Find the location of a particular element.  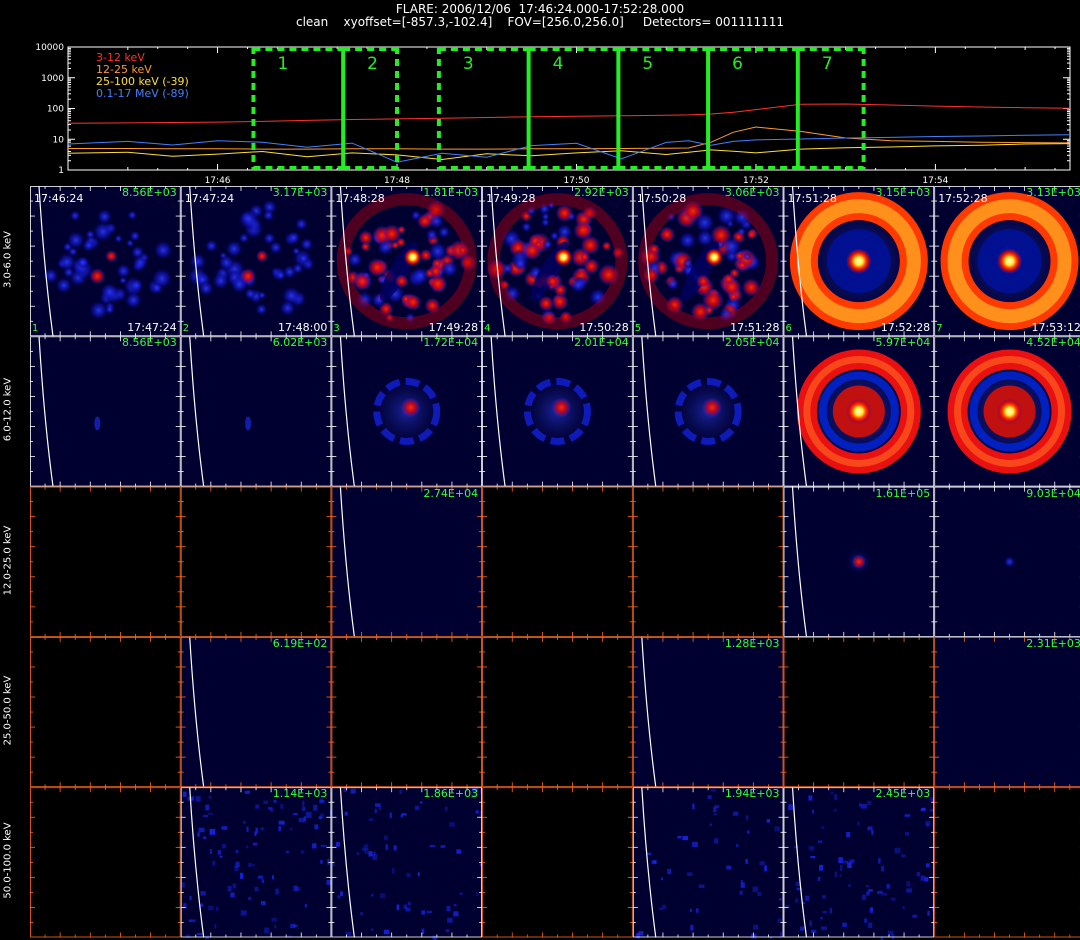

image-panel-labels: 9.03E+04 is located at coordinates (1007, 562).